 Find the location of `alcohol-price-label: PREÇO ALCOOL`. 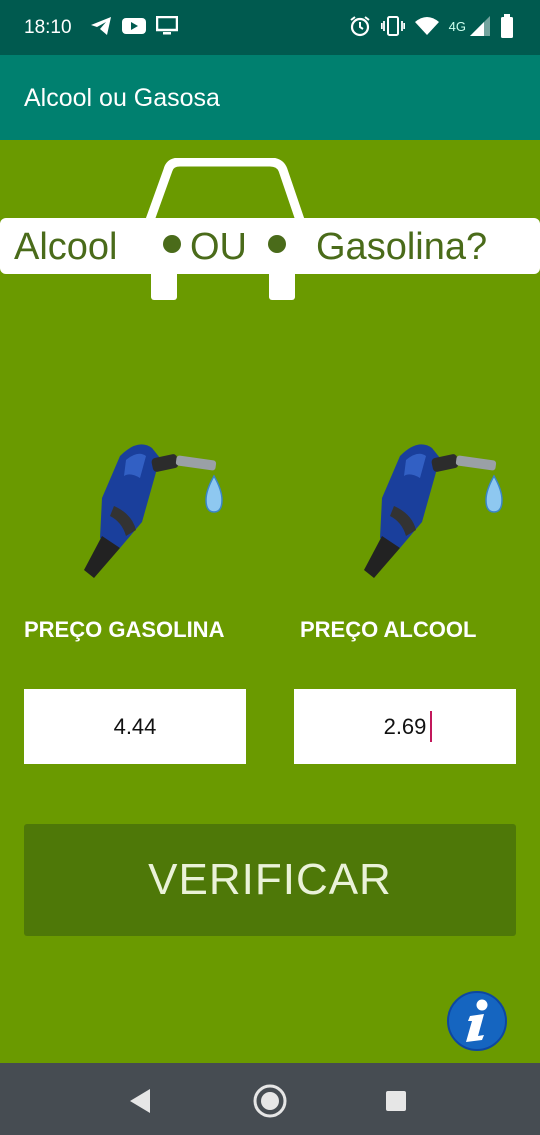

alcohol-price-label: PREÇO ALCOOL is located at coordinates (388, 629).